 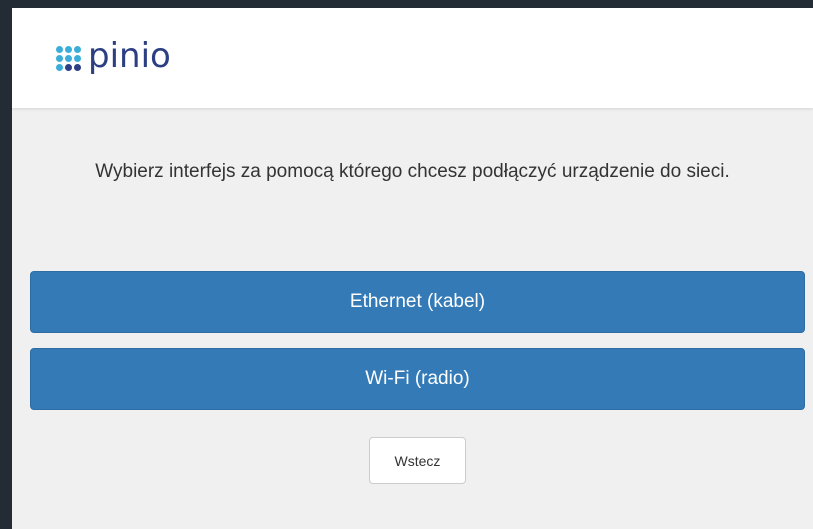 What do you see at coordinates (417, 460) in the screenshot?
I see `back-button: Wstecz` at bounding box center [417, 460].